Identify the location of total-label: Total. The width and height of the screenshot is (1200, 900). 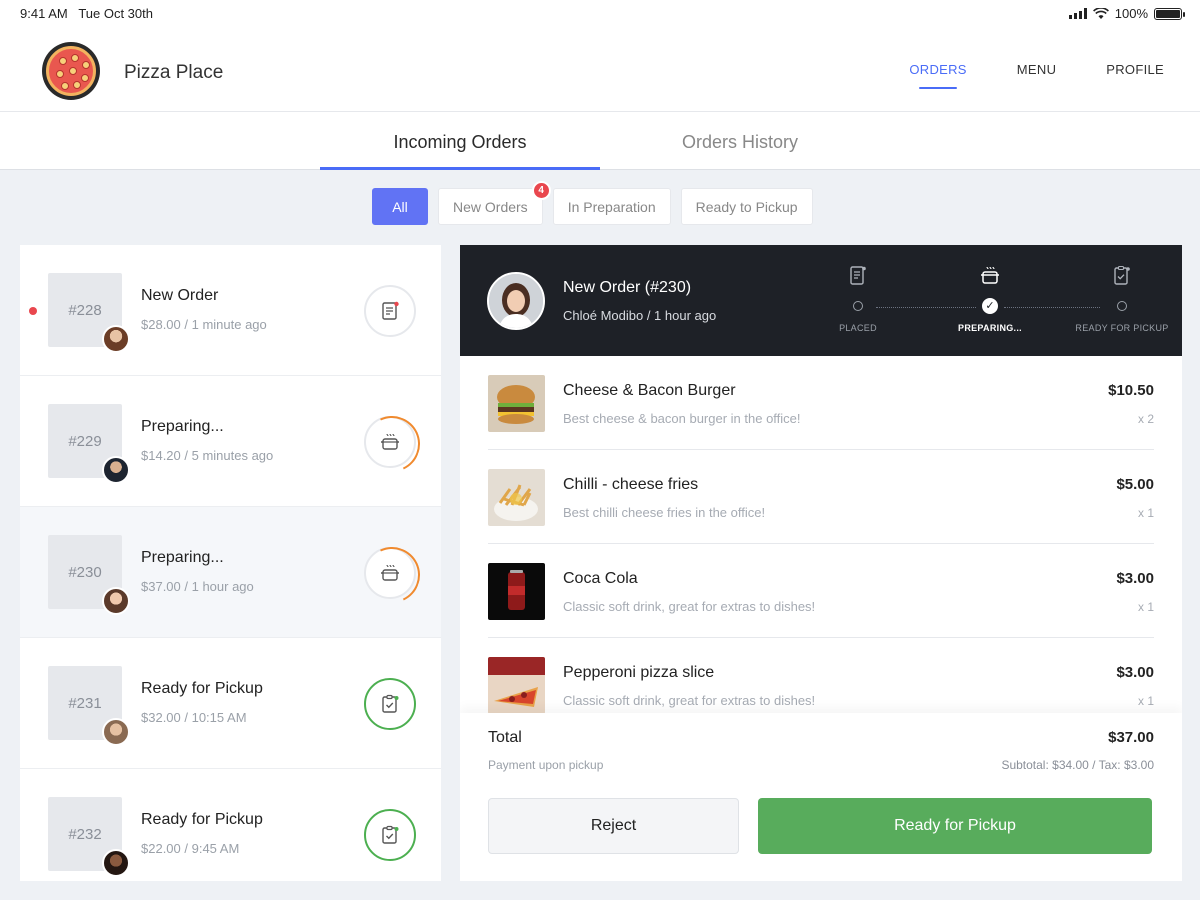
(505, 737).